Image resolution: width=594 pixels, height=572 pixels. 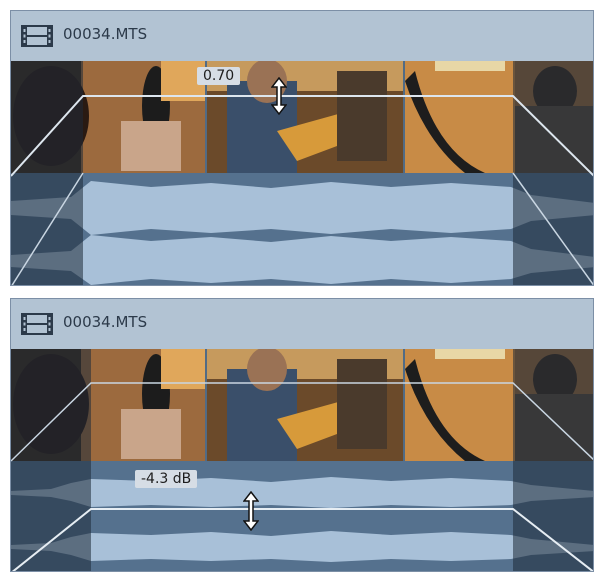 What do you see at coordinates (219, 76) in the screenshot?
I see `opacity-value-label: 0.70` at bounding box center [219, 76].